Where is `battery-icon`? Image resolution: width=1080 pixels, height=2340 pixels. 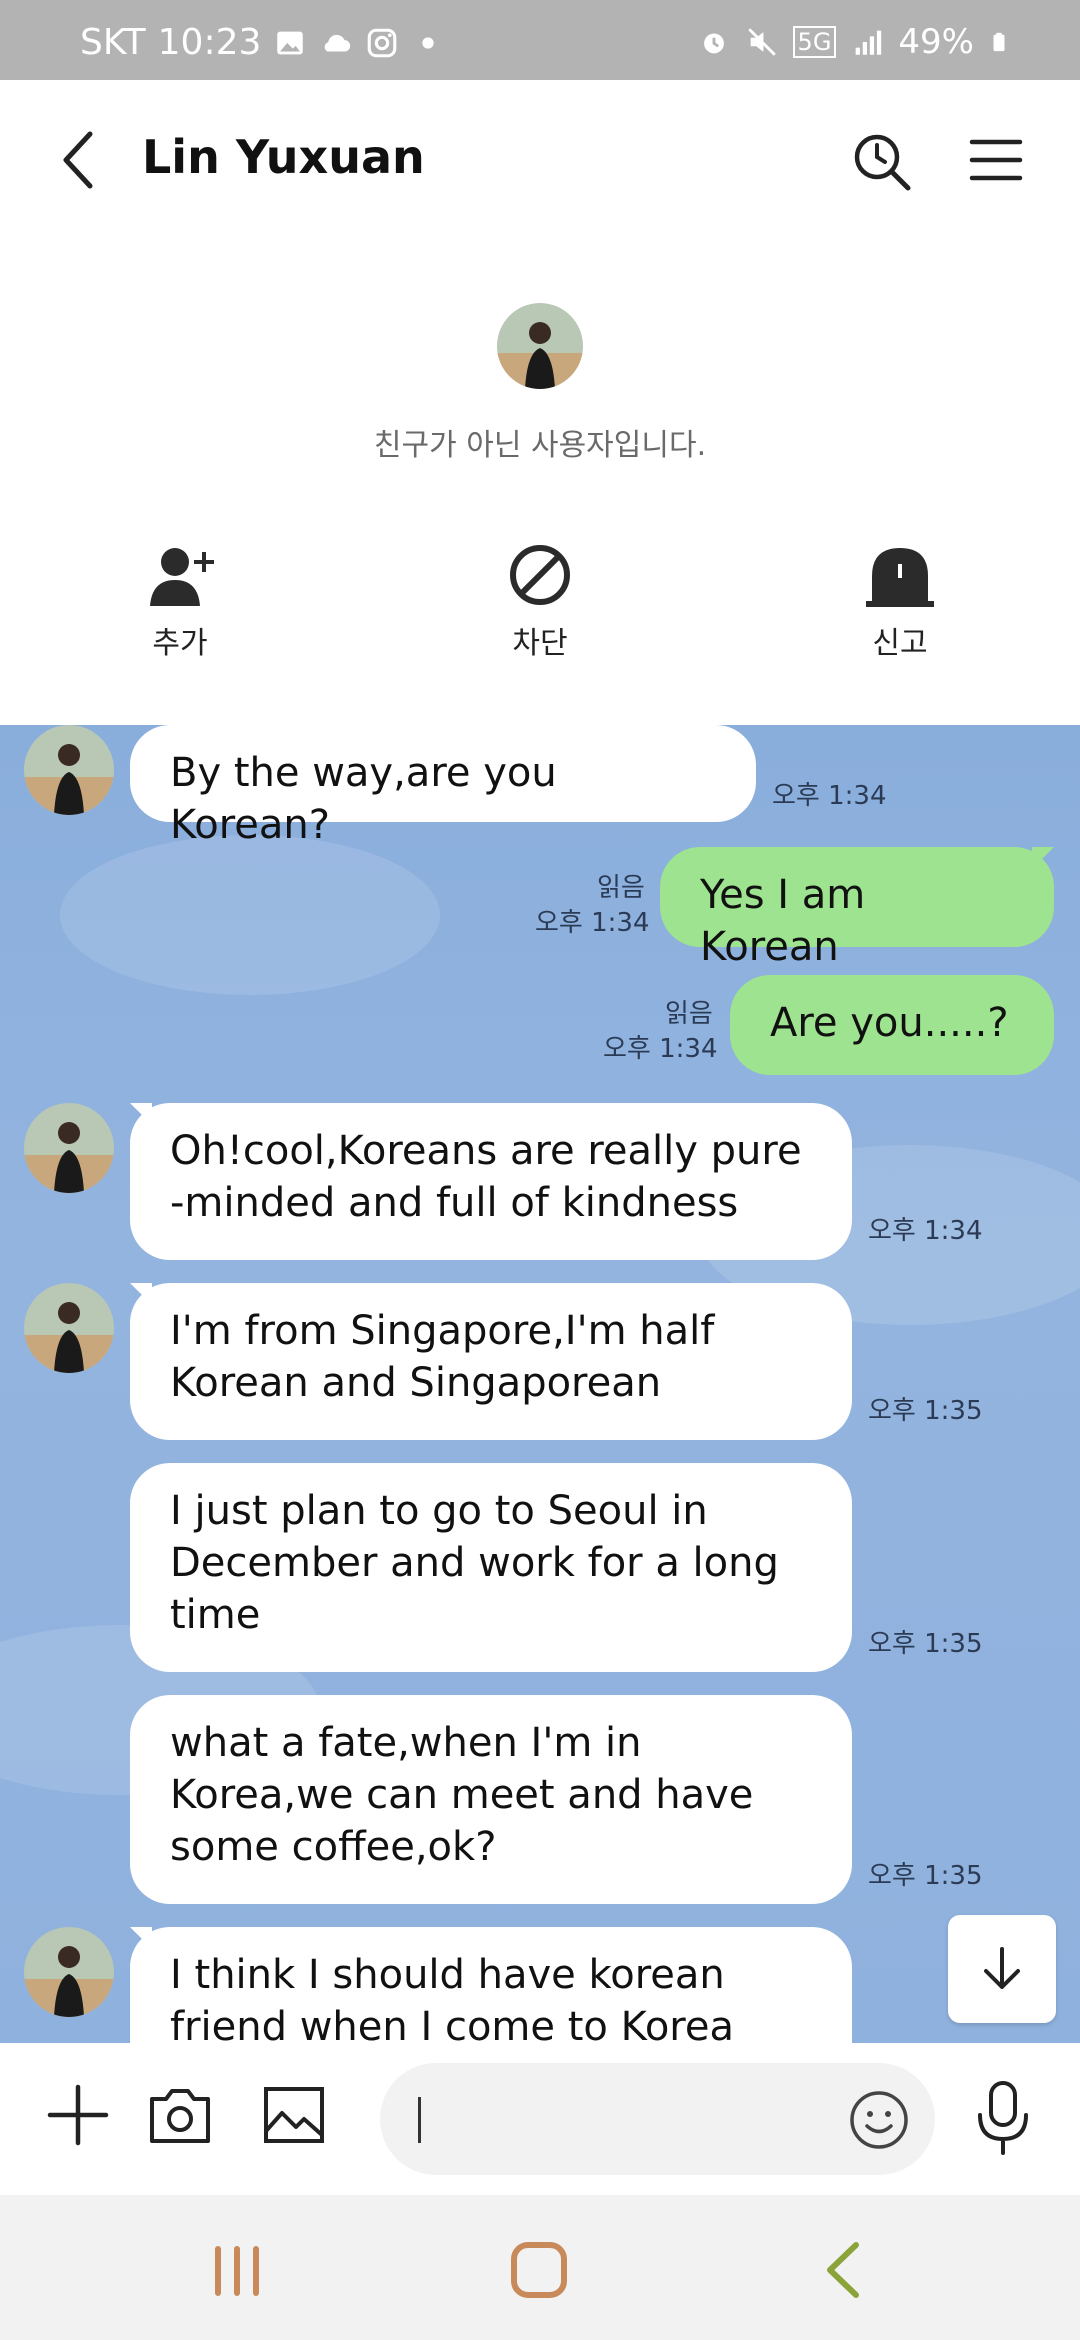 battery-icon is located at coordinates (999, 42).